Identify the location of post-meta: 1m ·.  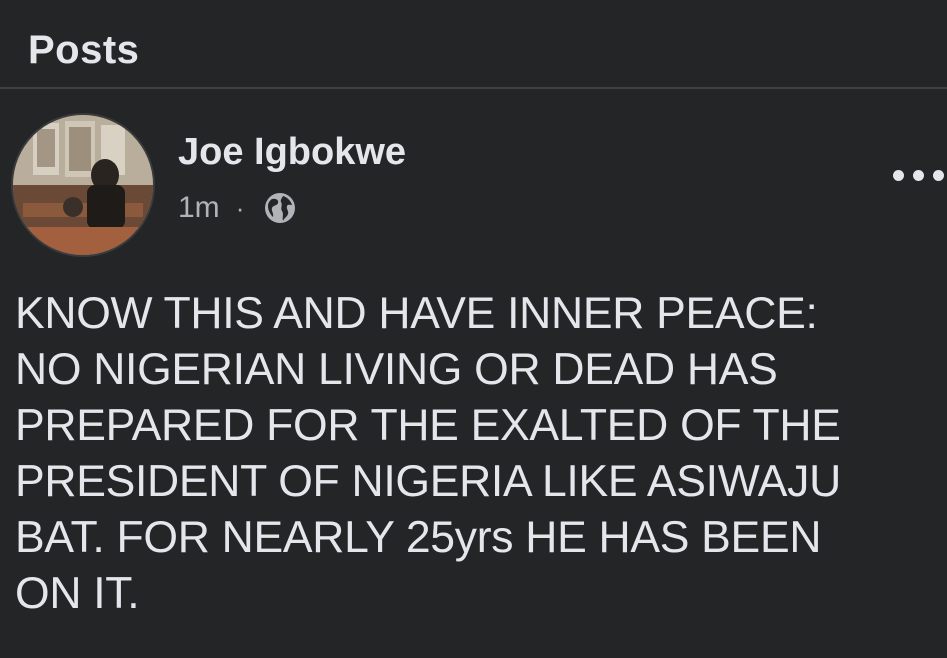
(238, 208).